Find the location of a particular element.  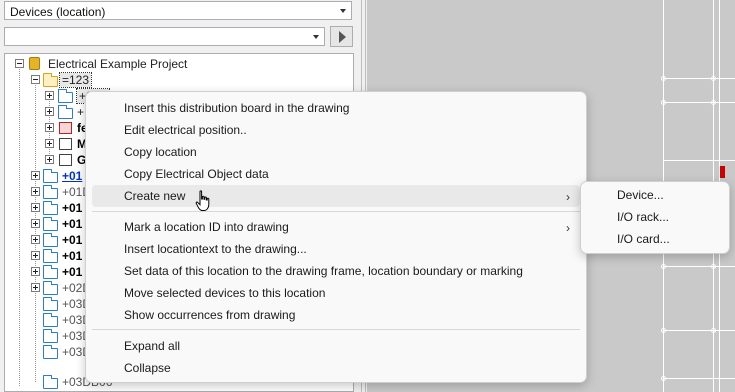

menu-item-label: Copy Electrical Object data is located at coordinates (196, 174).